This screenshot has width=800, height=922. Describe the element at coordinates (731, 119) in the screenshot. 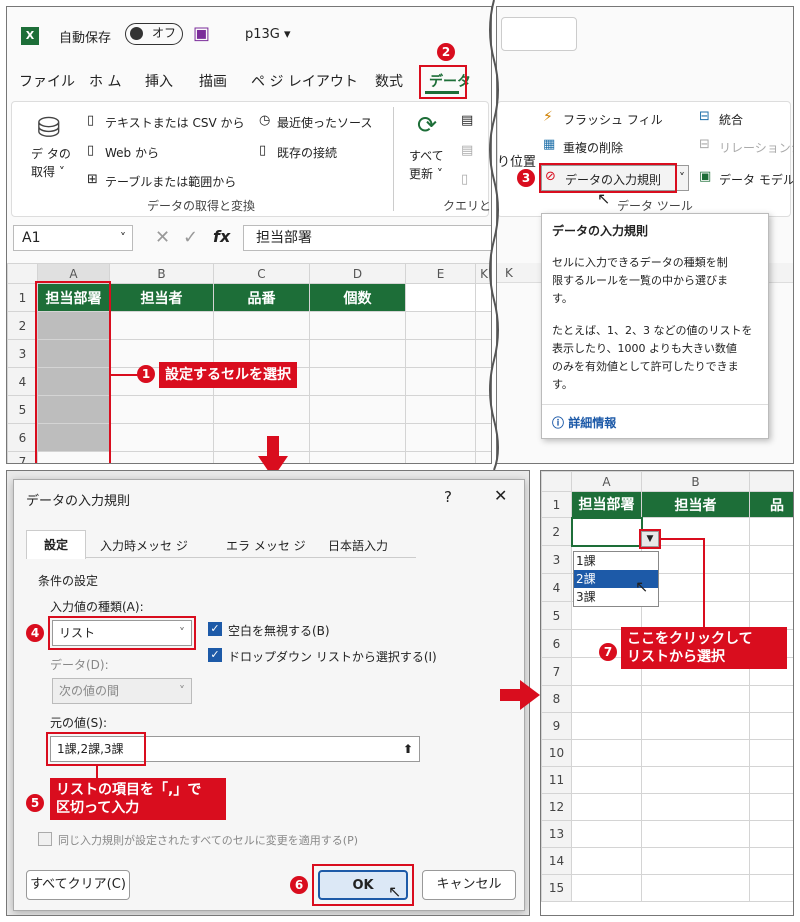

I see `ribbon-consolidate: 統合` at that location.